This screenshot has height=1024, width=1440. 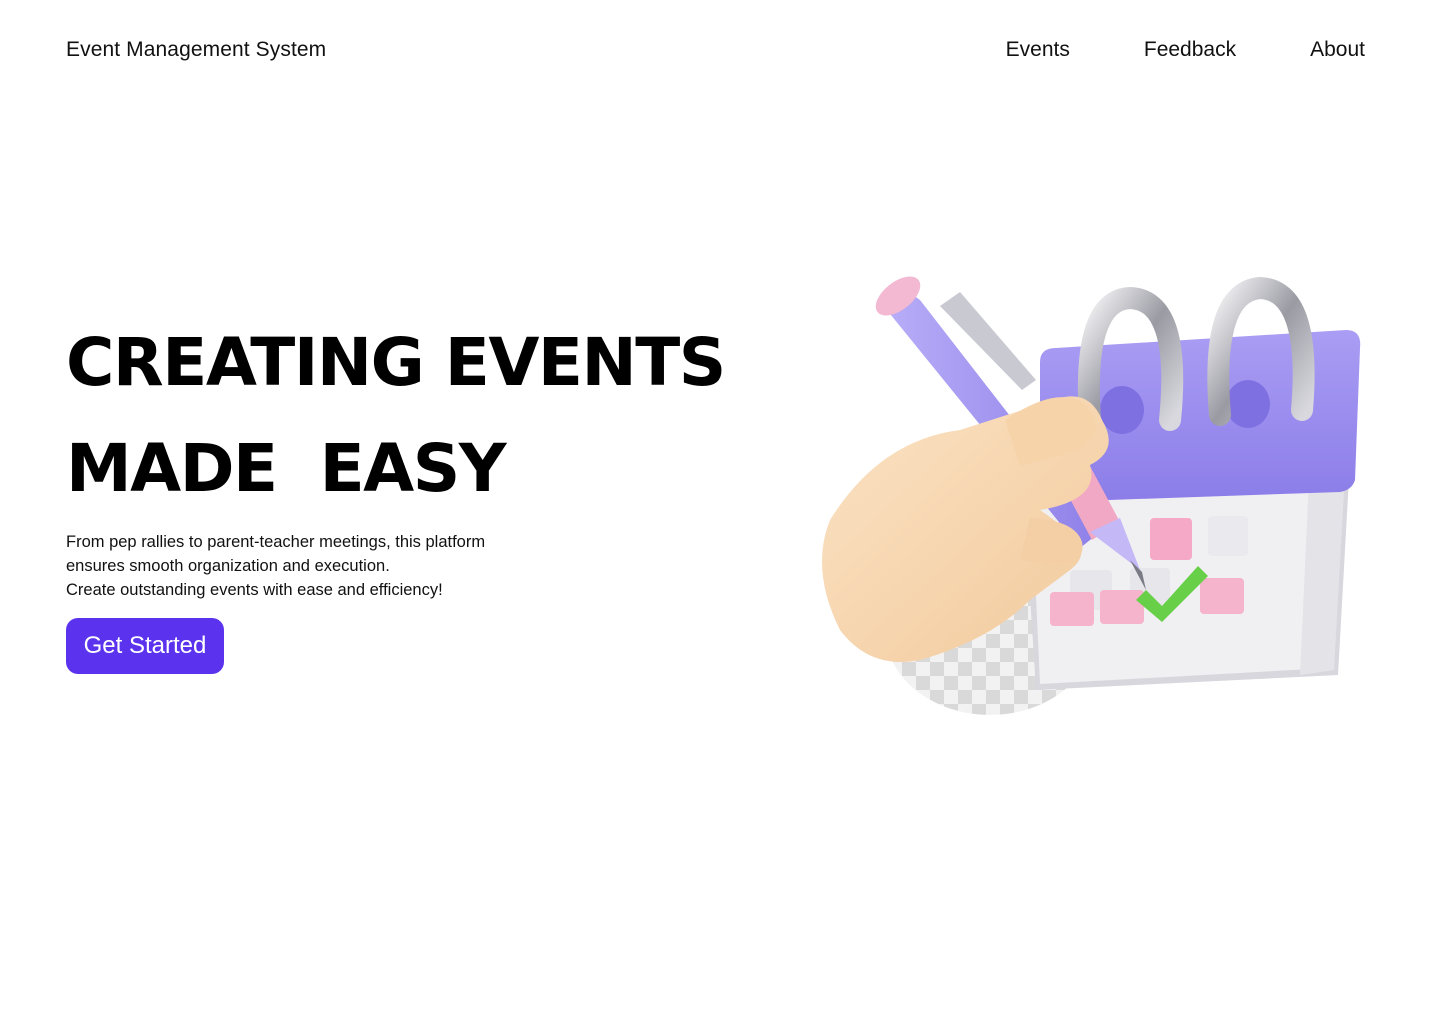 What do you see at coordinates (1190, 50) in the screenshot?
I see `nav-link-feedback: Feedback` at bounding box center [1190, 50].